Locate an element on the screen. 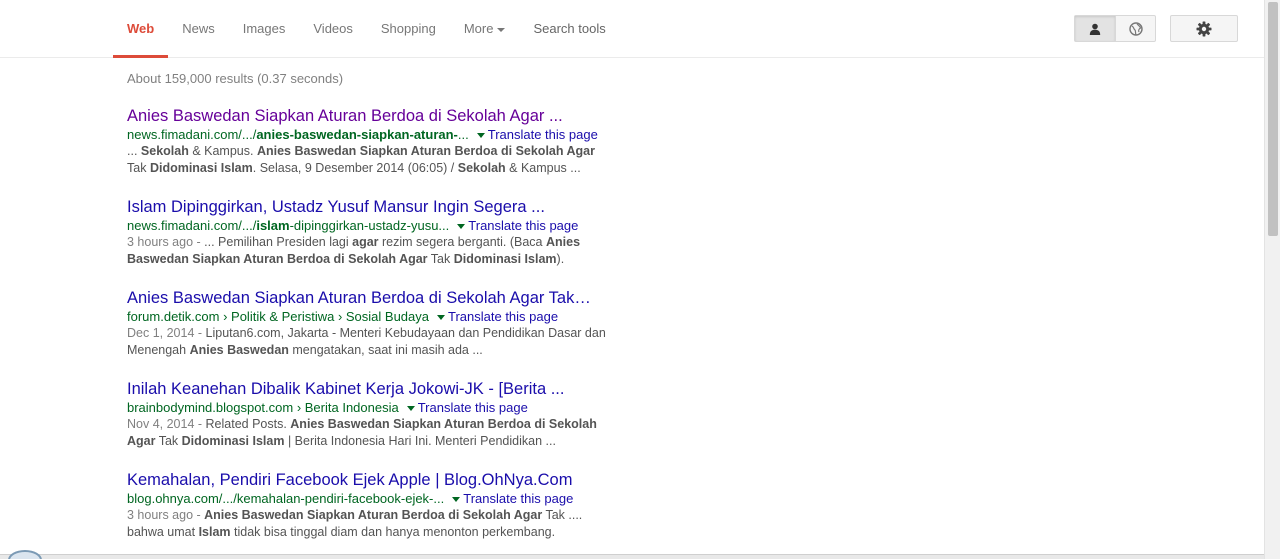 This screenshot has width=1280, height=559. gear-icon is located at coordinates (1204, 29).